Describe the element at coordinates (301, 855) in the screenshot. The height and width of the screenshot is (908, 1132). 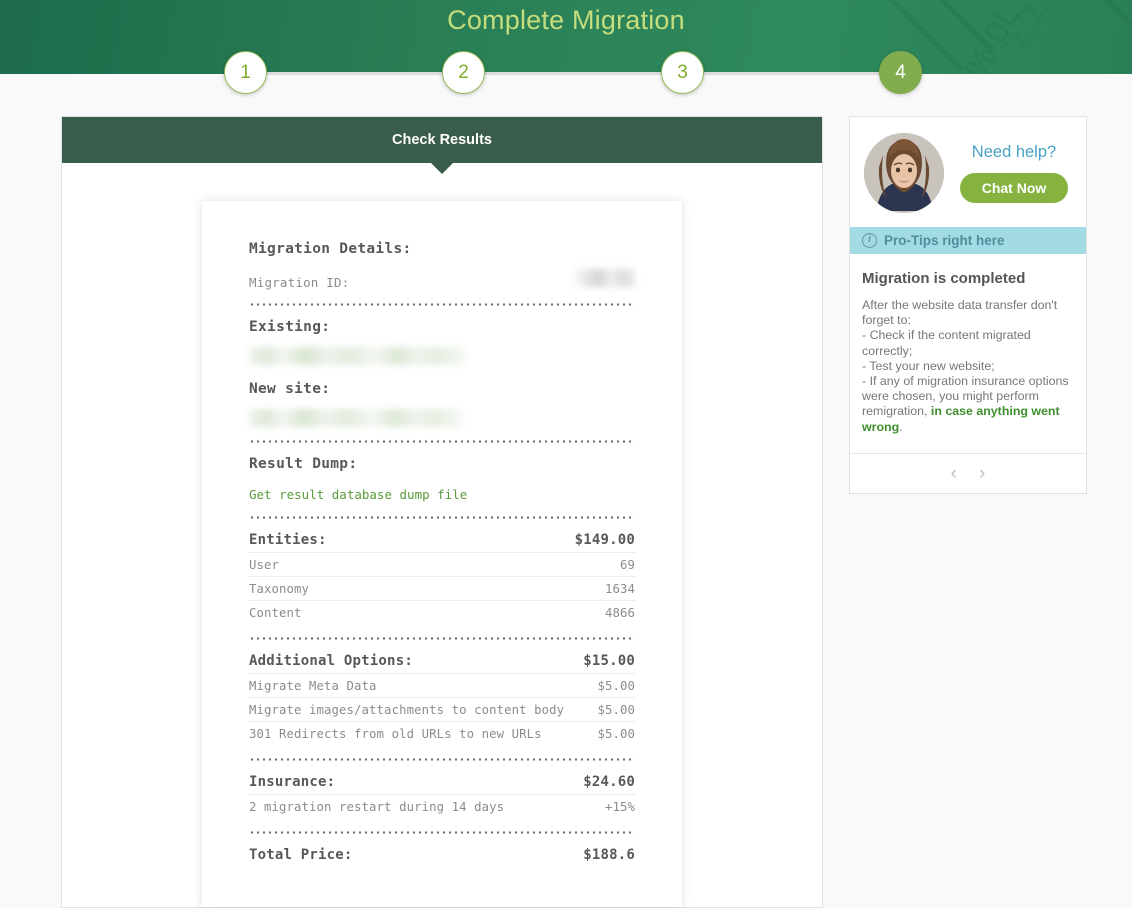
I see `total-price-label: Total Price:` at that location.